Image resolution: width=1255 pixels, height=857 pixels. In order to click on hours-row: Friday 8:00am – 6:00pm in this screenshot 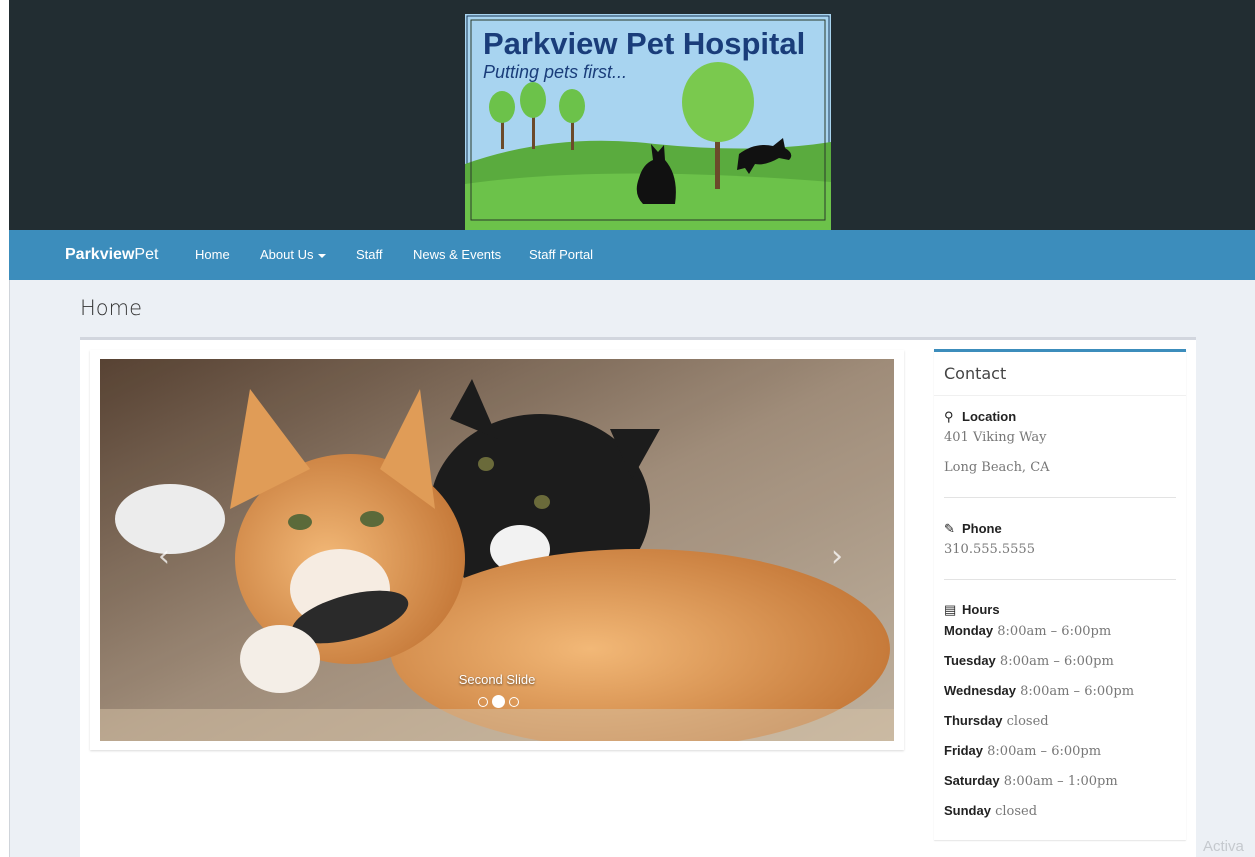, I will do `click(1023, 751)`.